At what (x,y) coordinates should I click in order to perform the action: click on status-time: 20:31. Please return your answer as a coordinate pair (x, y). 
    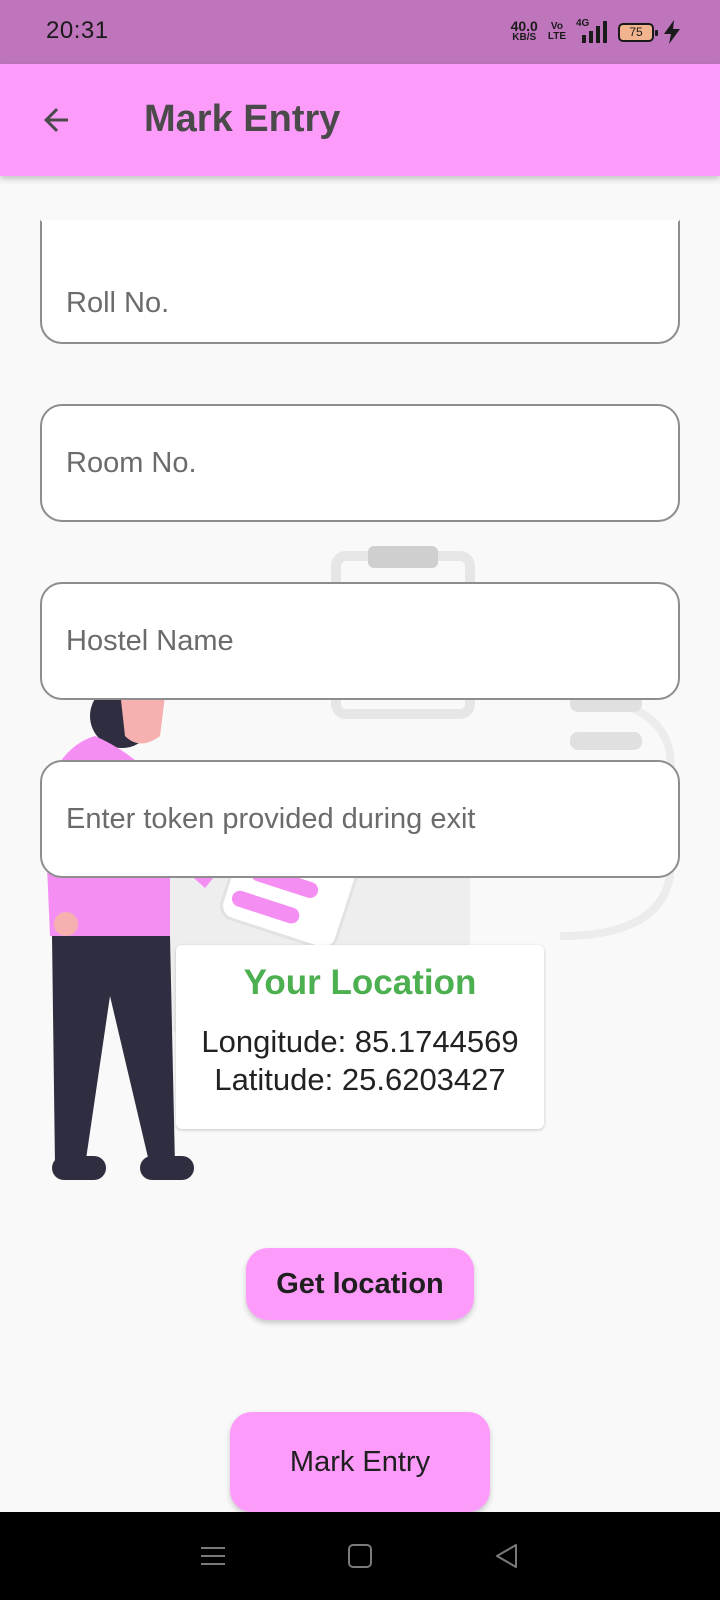
    Looking at the image, I should click on (77, 30).